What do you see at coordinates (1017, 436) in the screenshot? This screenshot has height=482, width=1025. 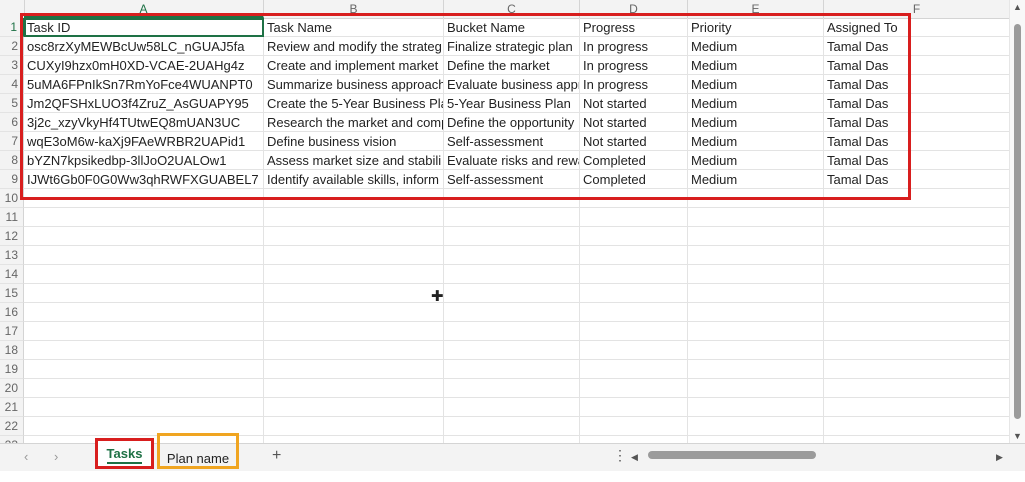 I see `scroll-down-icon: ▼` at bounding box center [1017, 436].